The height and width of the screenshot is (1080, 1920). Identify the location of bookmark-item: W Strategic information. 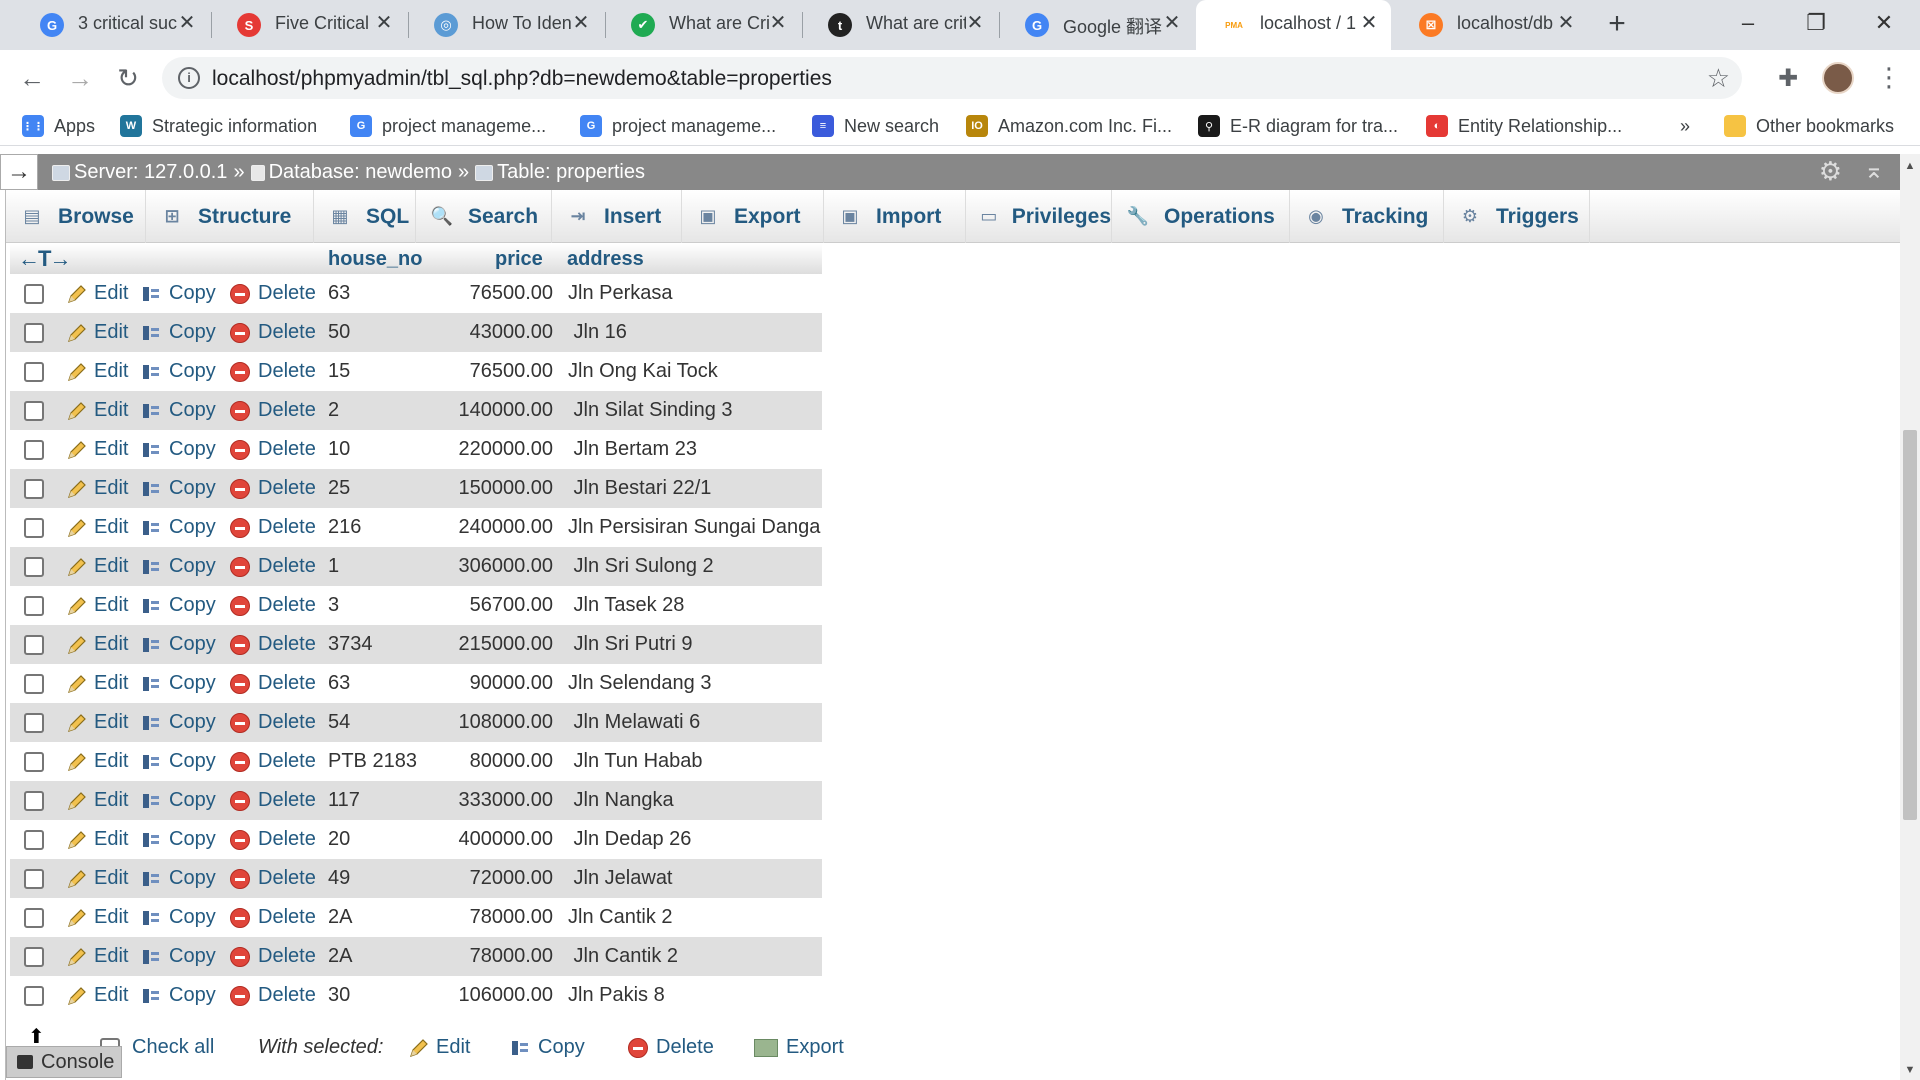
(218, 126).